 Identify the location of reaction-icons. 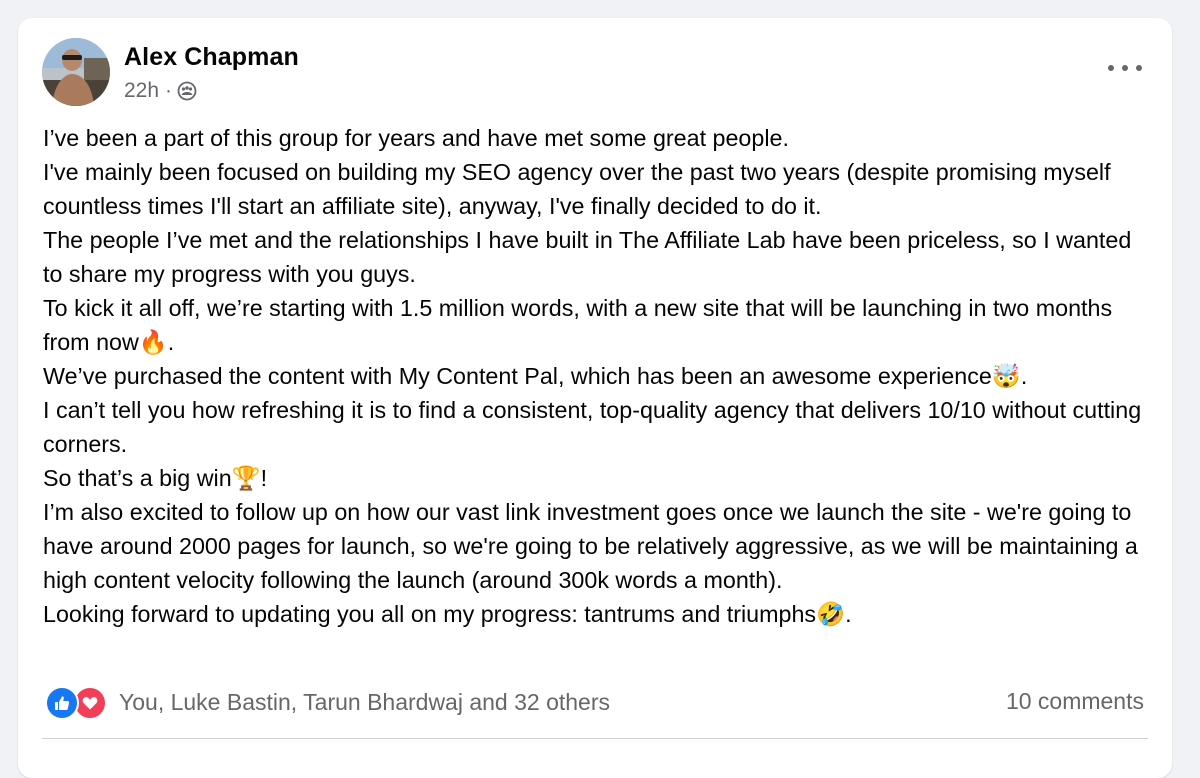
(76, 703).